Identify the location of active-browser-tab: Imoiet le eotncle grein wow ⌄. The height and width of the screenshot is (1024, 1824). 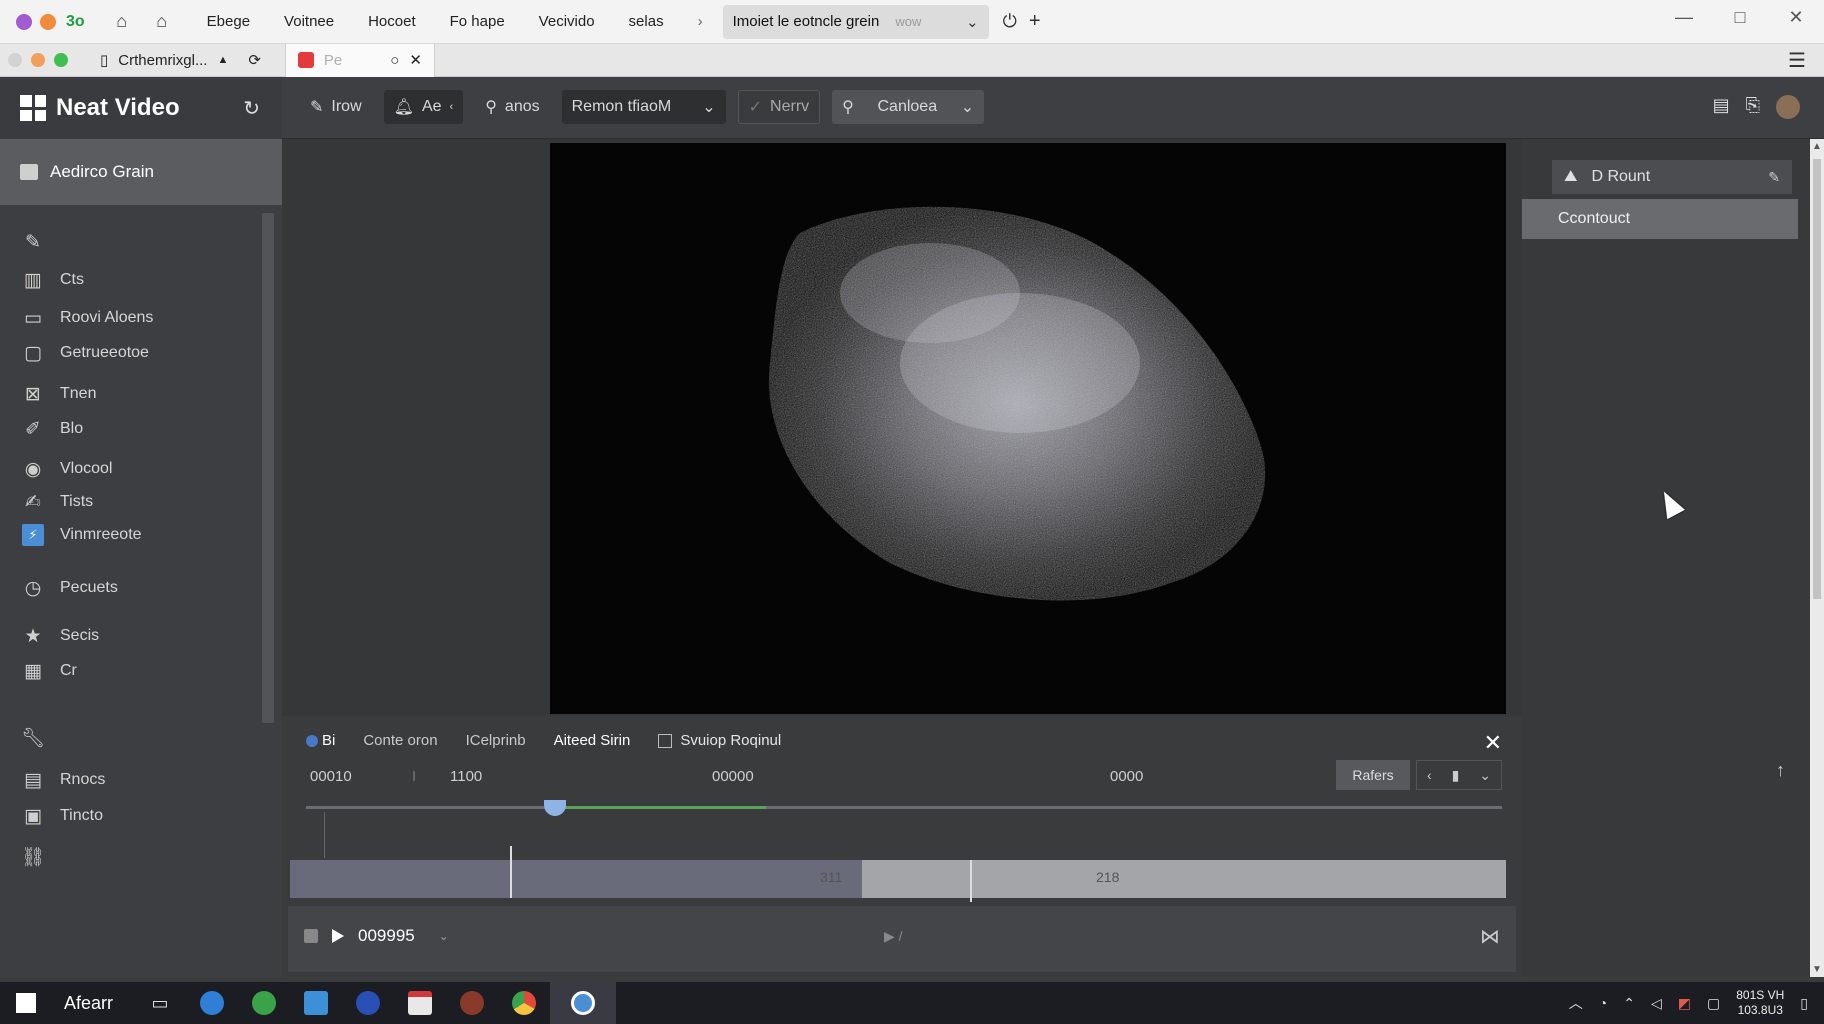
(855, 21).